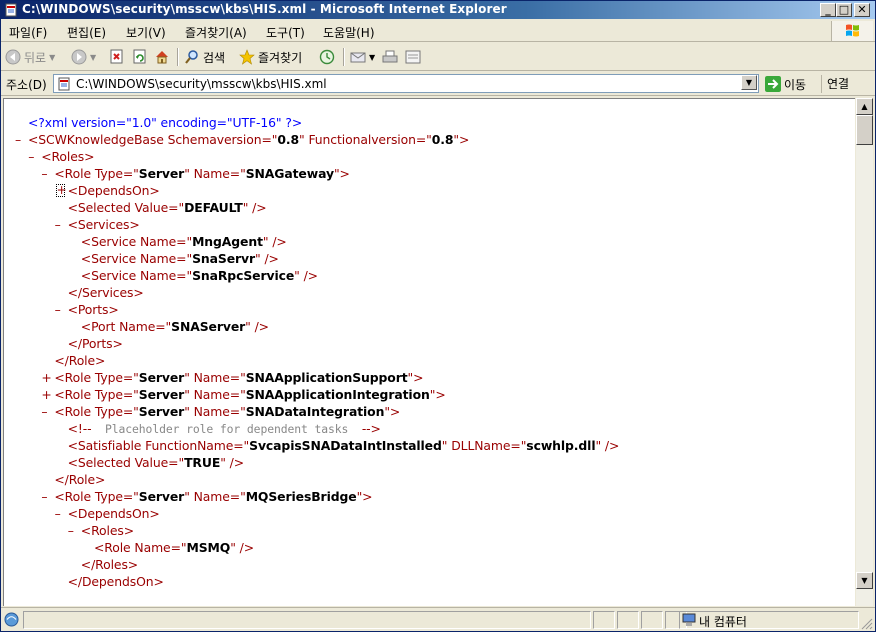 The height and width of the screenshot is (632, 876). Describe the element at coordinates (223, 258) in the screenshot. I see `xml-token: SnaServr` at that location.